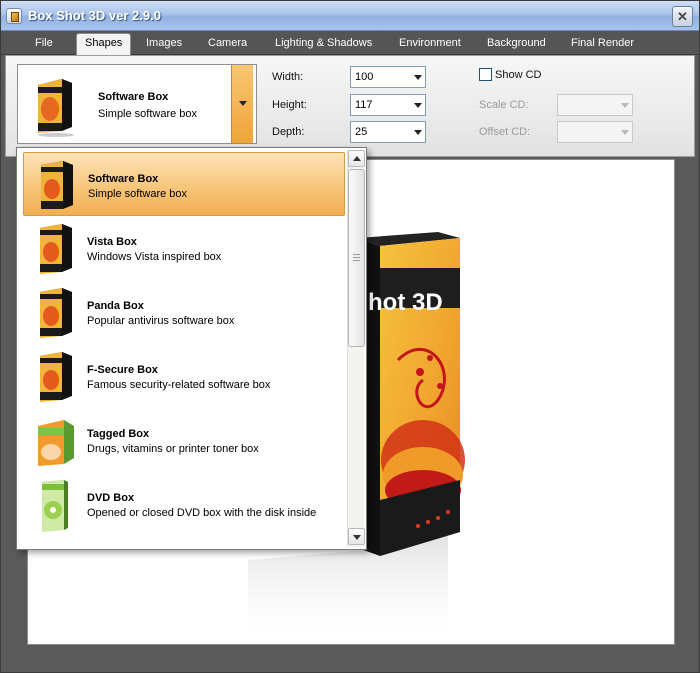 This screenshot has width=700, height=673. Describe the element at coordinates (350, 16) in the screenshot. I see `title-bar: Box Shot 3D ver 2.9.0 ✕` at that location.